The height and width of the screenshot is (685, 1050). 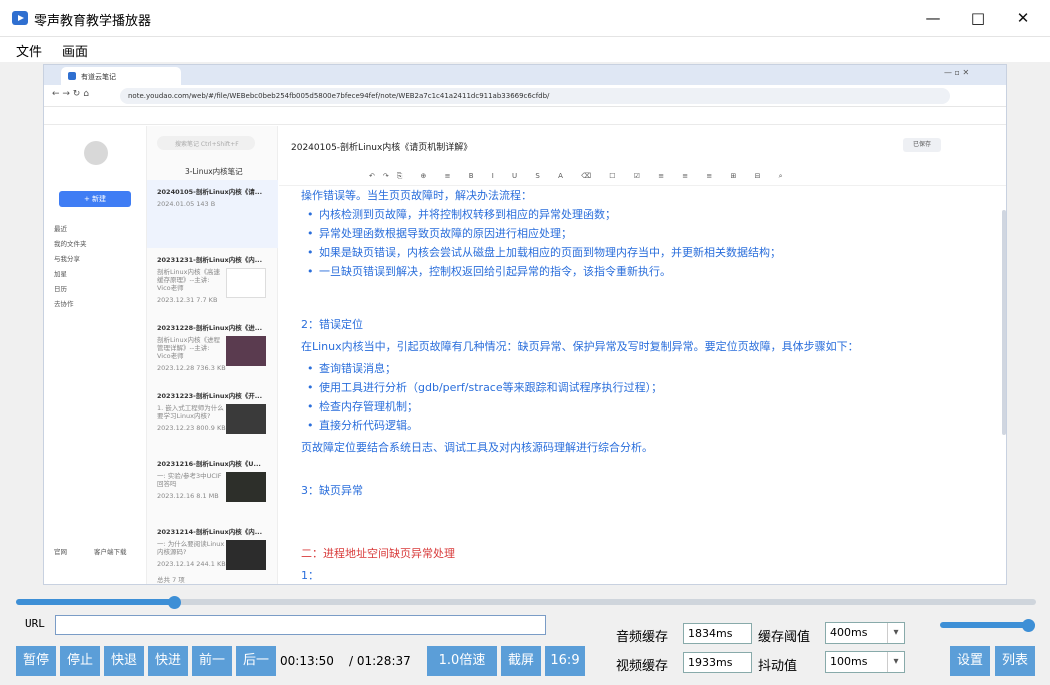 I want to click on sidebar-item: 加星, so click(x=60, y=274).